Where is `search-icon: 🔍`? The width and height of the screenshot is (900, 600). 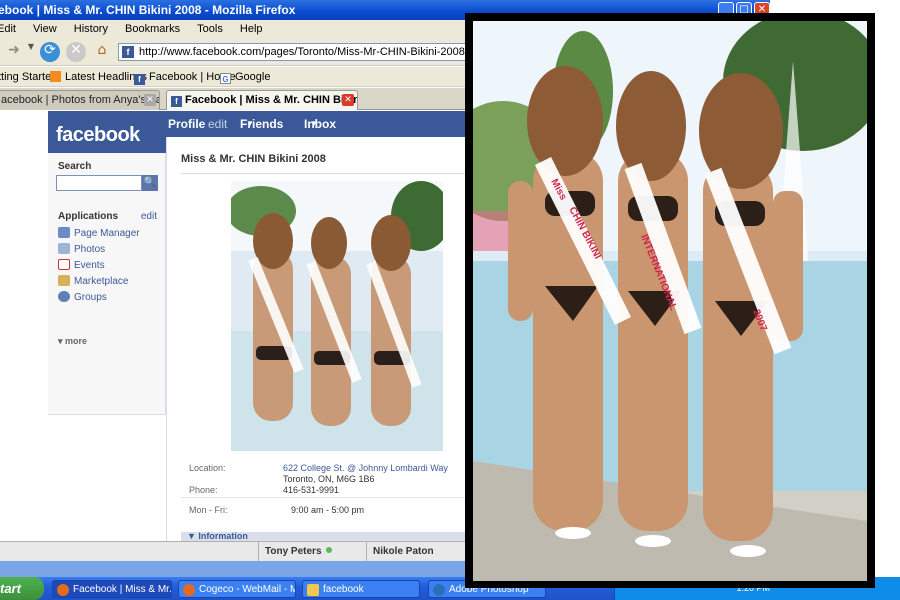 search-icon: 🔍 is located at coordinates (150, 183).